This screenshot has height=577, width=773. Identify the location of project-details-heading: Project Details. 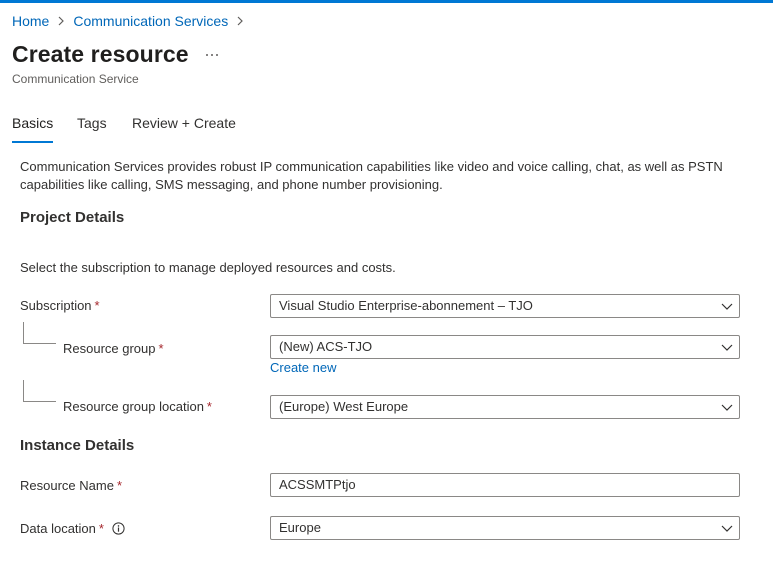
(72, 217).